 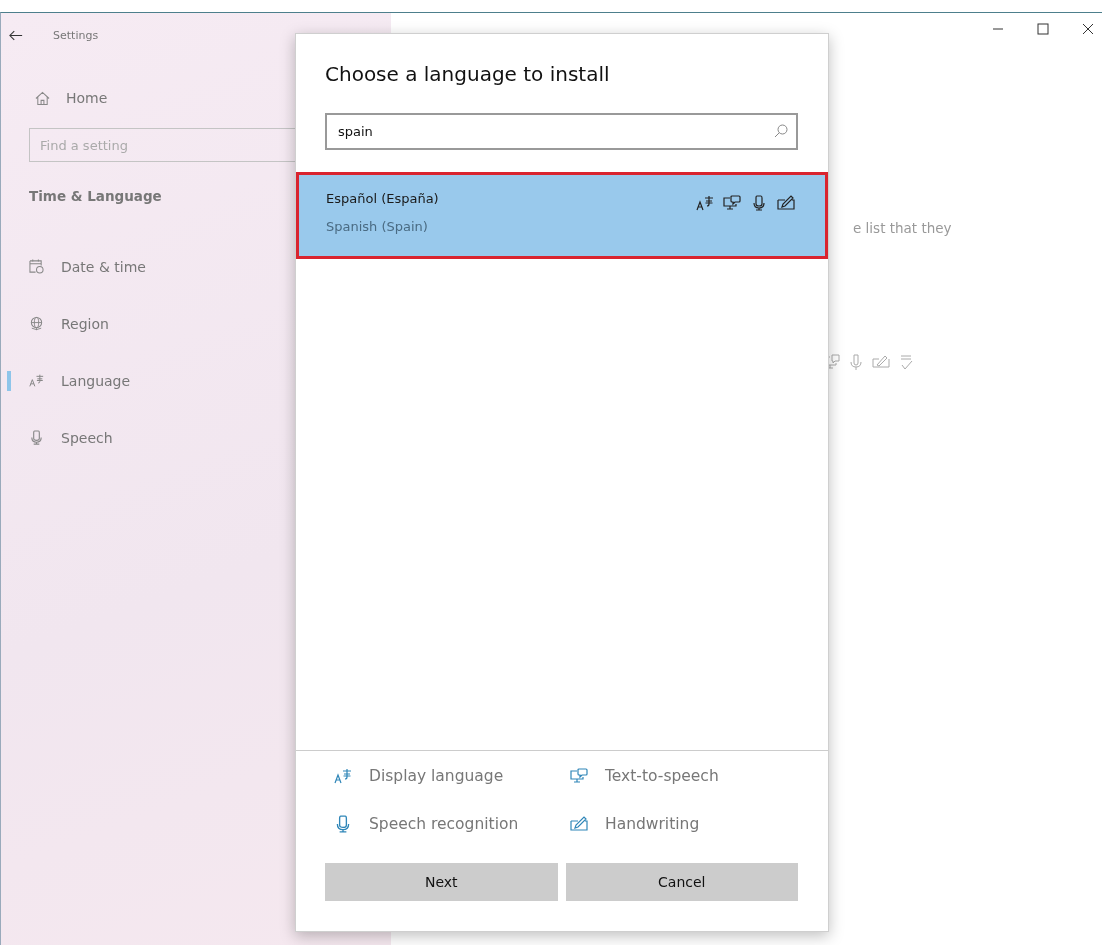 I want to click on home-item: Home, so click(x=71, y=98).